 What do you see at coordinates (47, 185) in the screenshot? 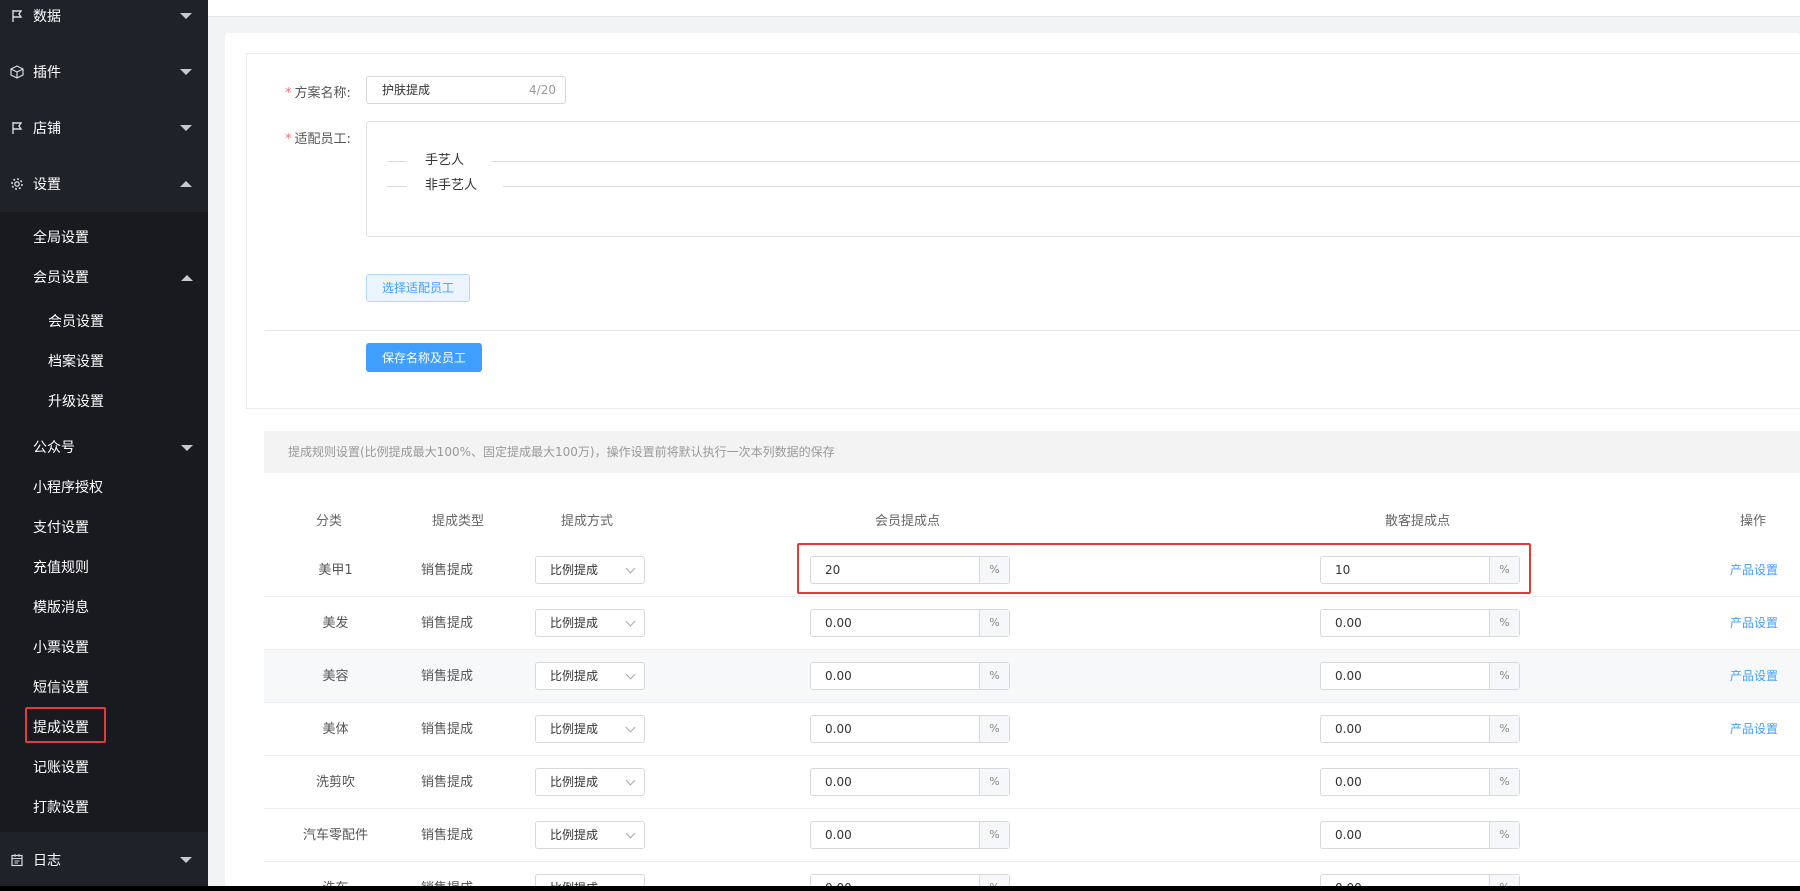
I see `nav-settings-label: 设置` at bounding box center [47, 185].